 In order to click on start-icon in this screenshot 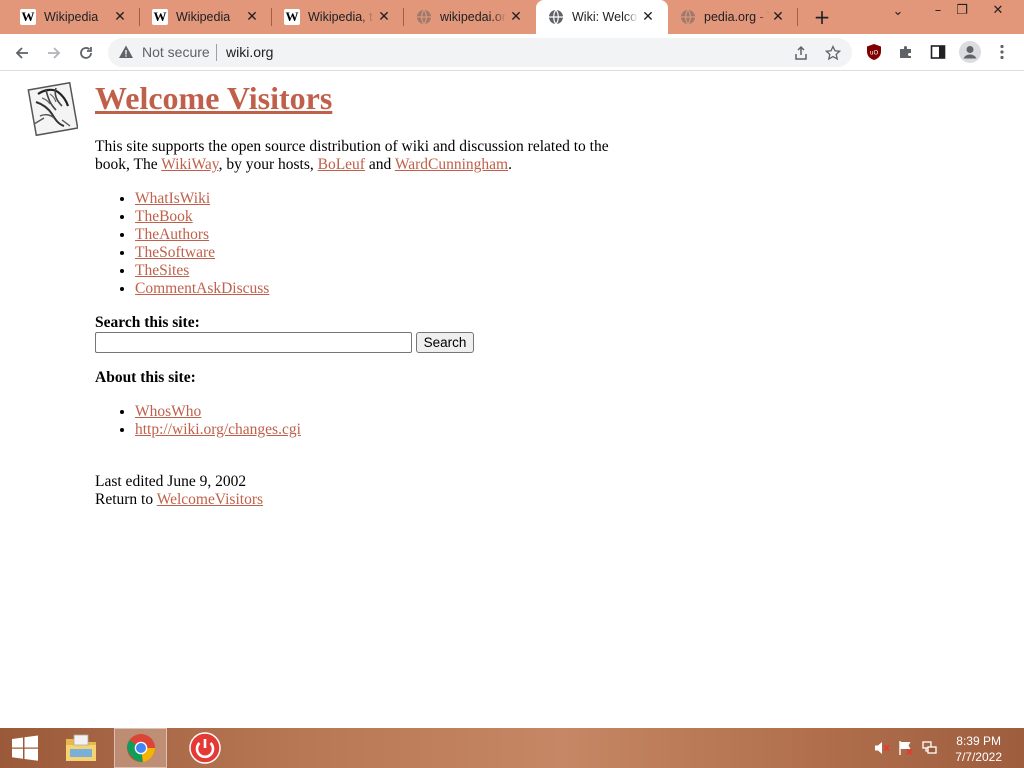, I will do `click(25, 748)`.